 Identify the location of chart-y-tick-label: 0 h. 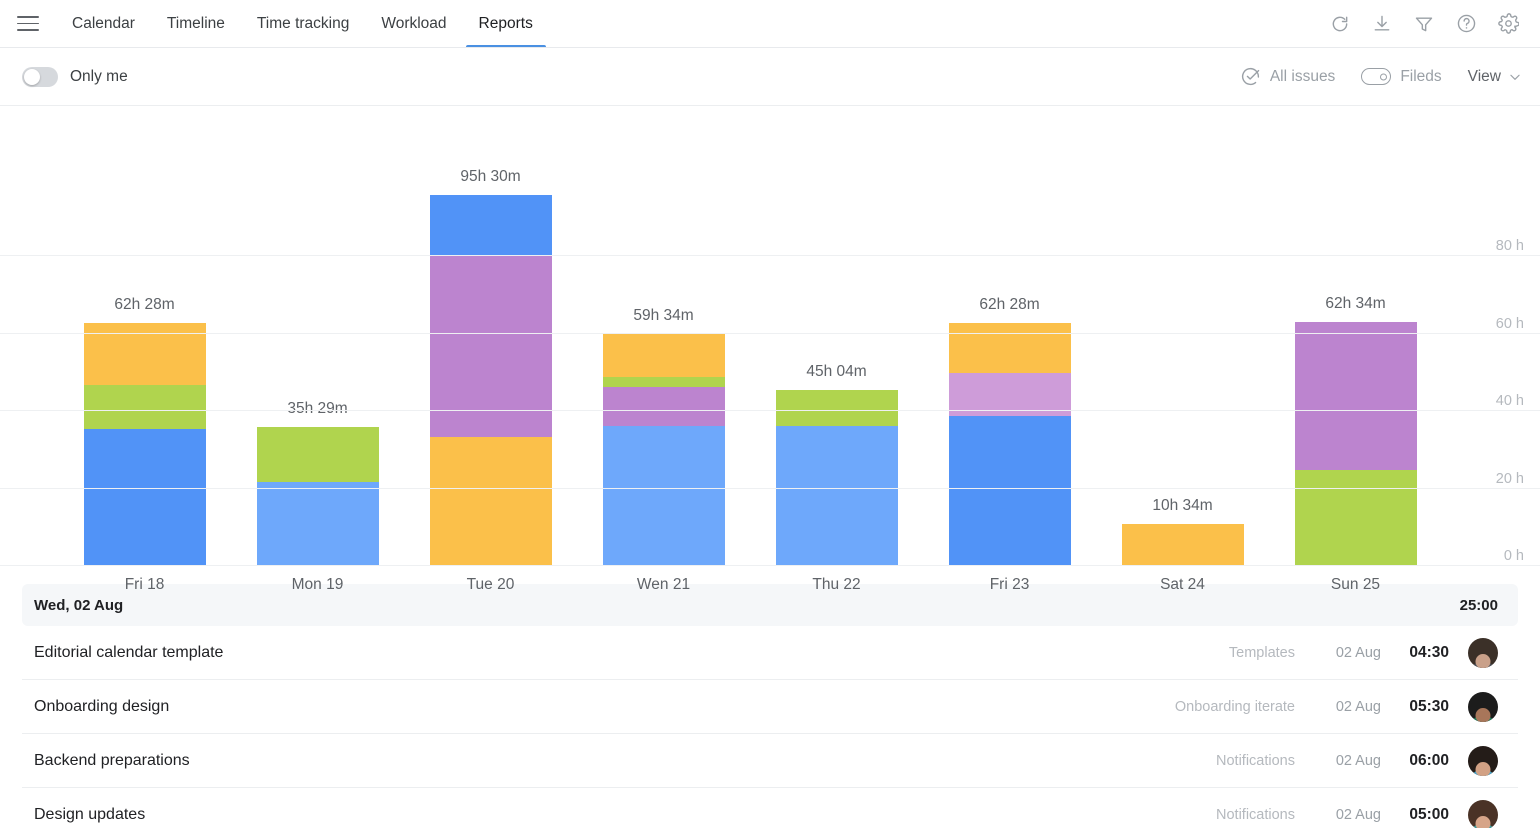
(1513, 556).